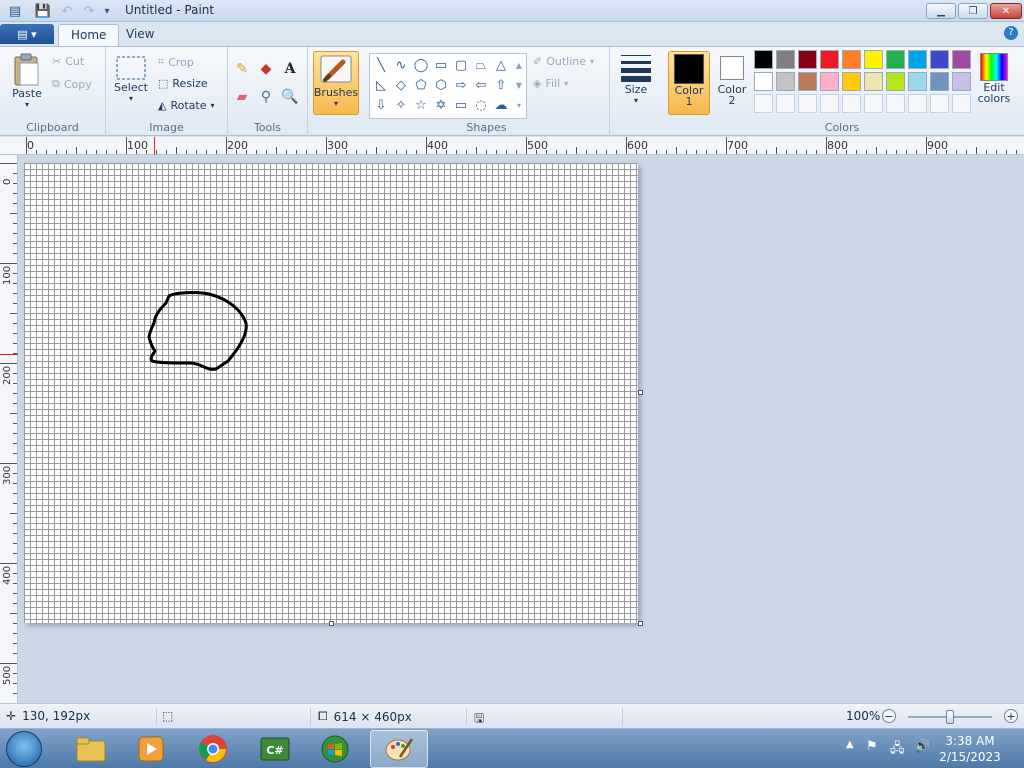 The width and height of the screenshot is (1024, 768). I want to click on left-arrow-shape-icon: ⇦, so click(481, 85).